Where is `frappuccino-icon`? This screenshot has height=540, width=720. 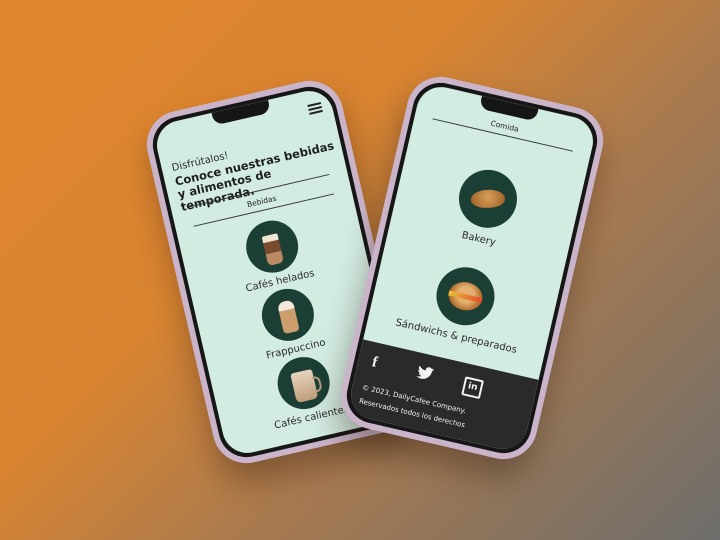
frappuccino-icon is located at coordinates (288, 317).